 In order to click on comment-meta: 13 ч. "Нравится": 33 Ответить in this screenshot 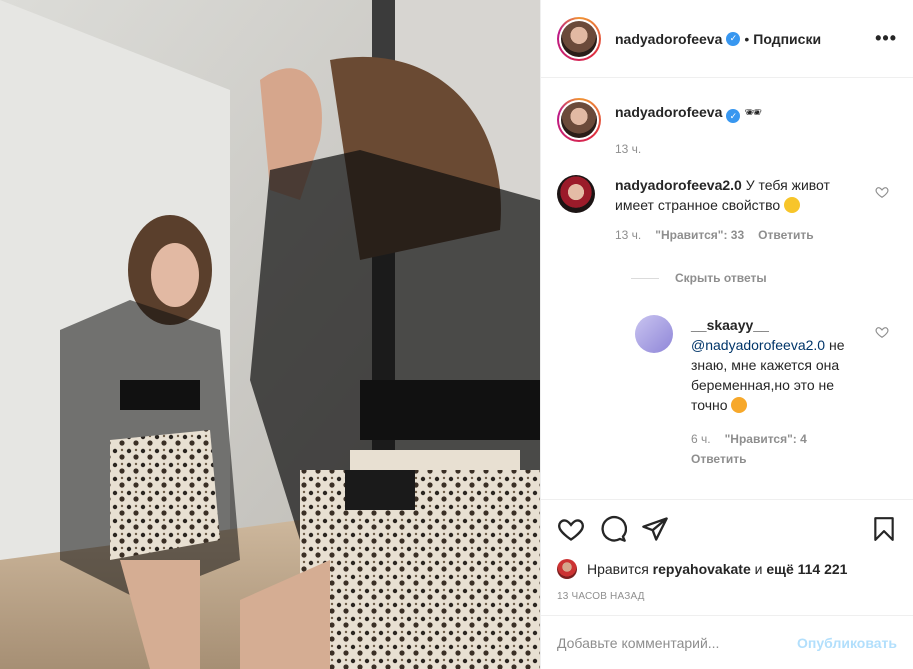, I will do `click(741, 235)`.